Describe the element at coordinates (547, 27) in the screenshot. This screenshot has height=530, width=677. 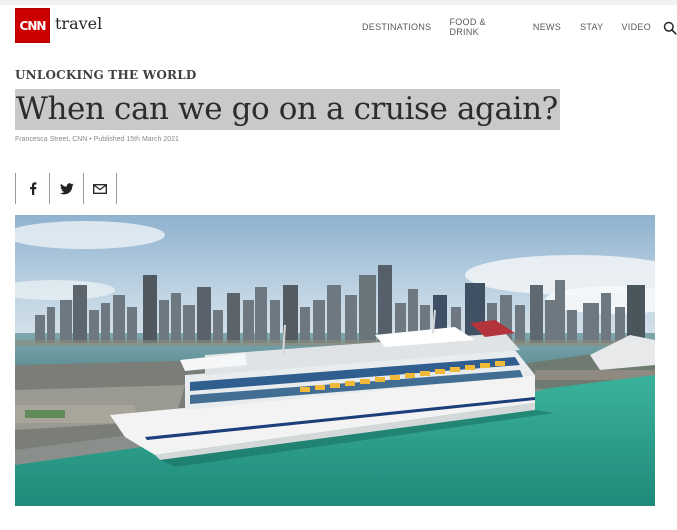
I see `nav-news: NEWS` at that location.